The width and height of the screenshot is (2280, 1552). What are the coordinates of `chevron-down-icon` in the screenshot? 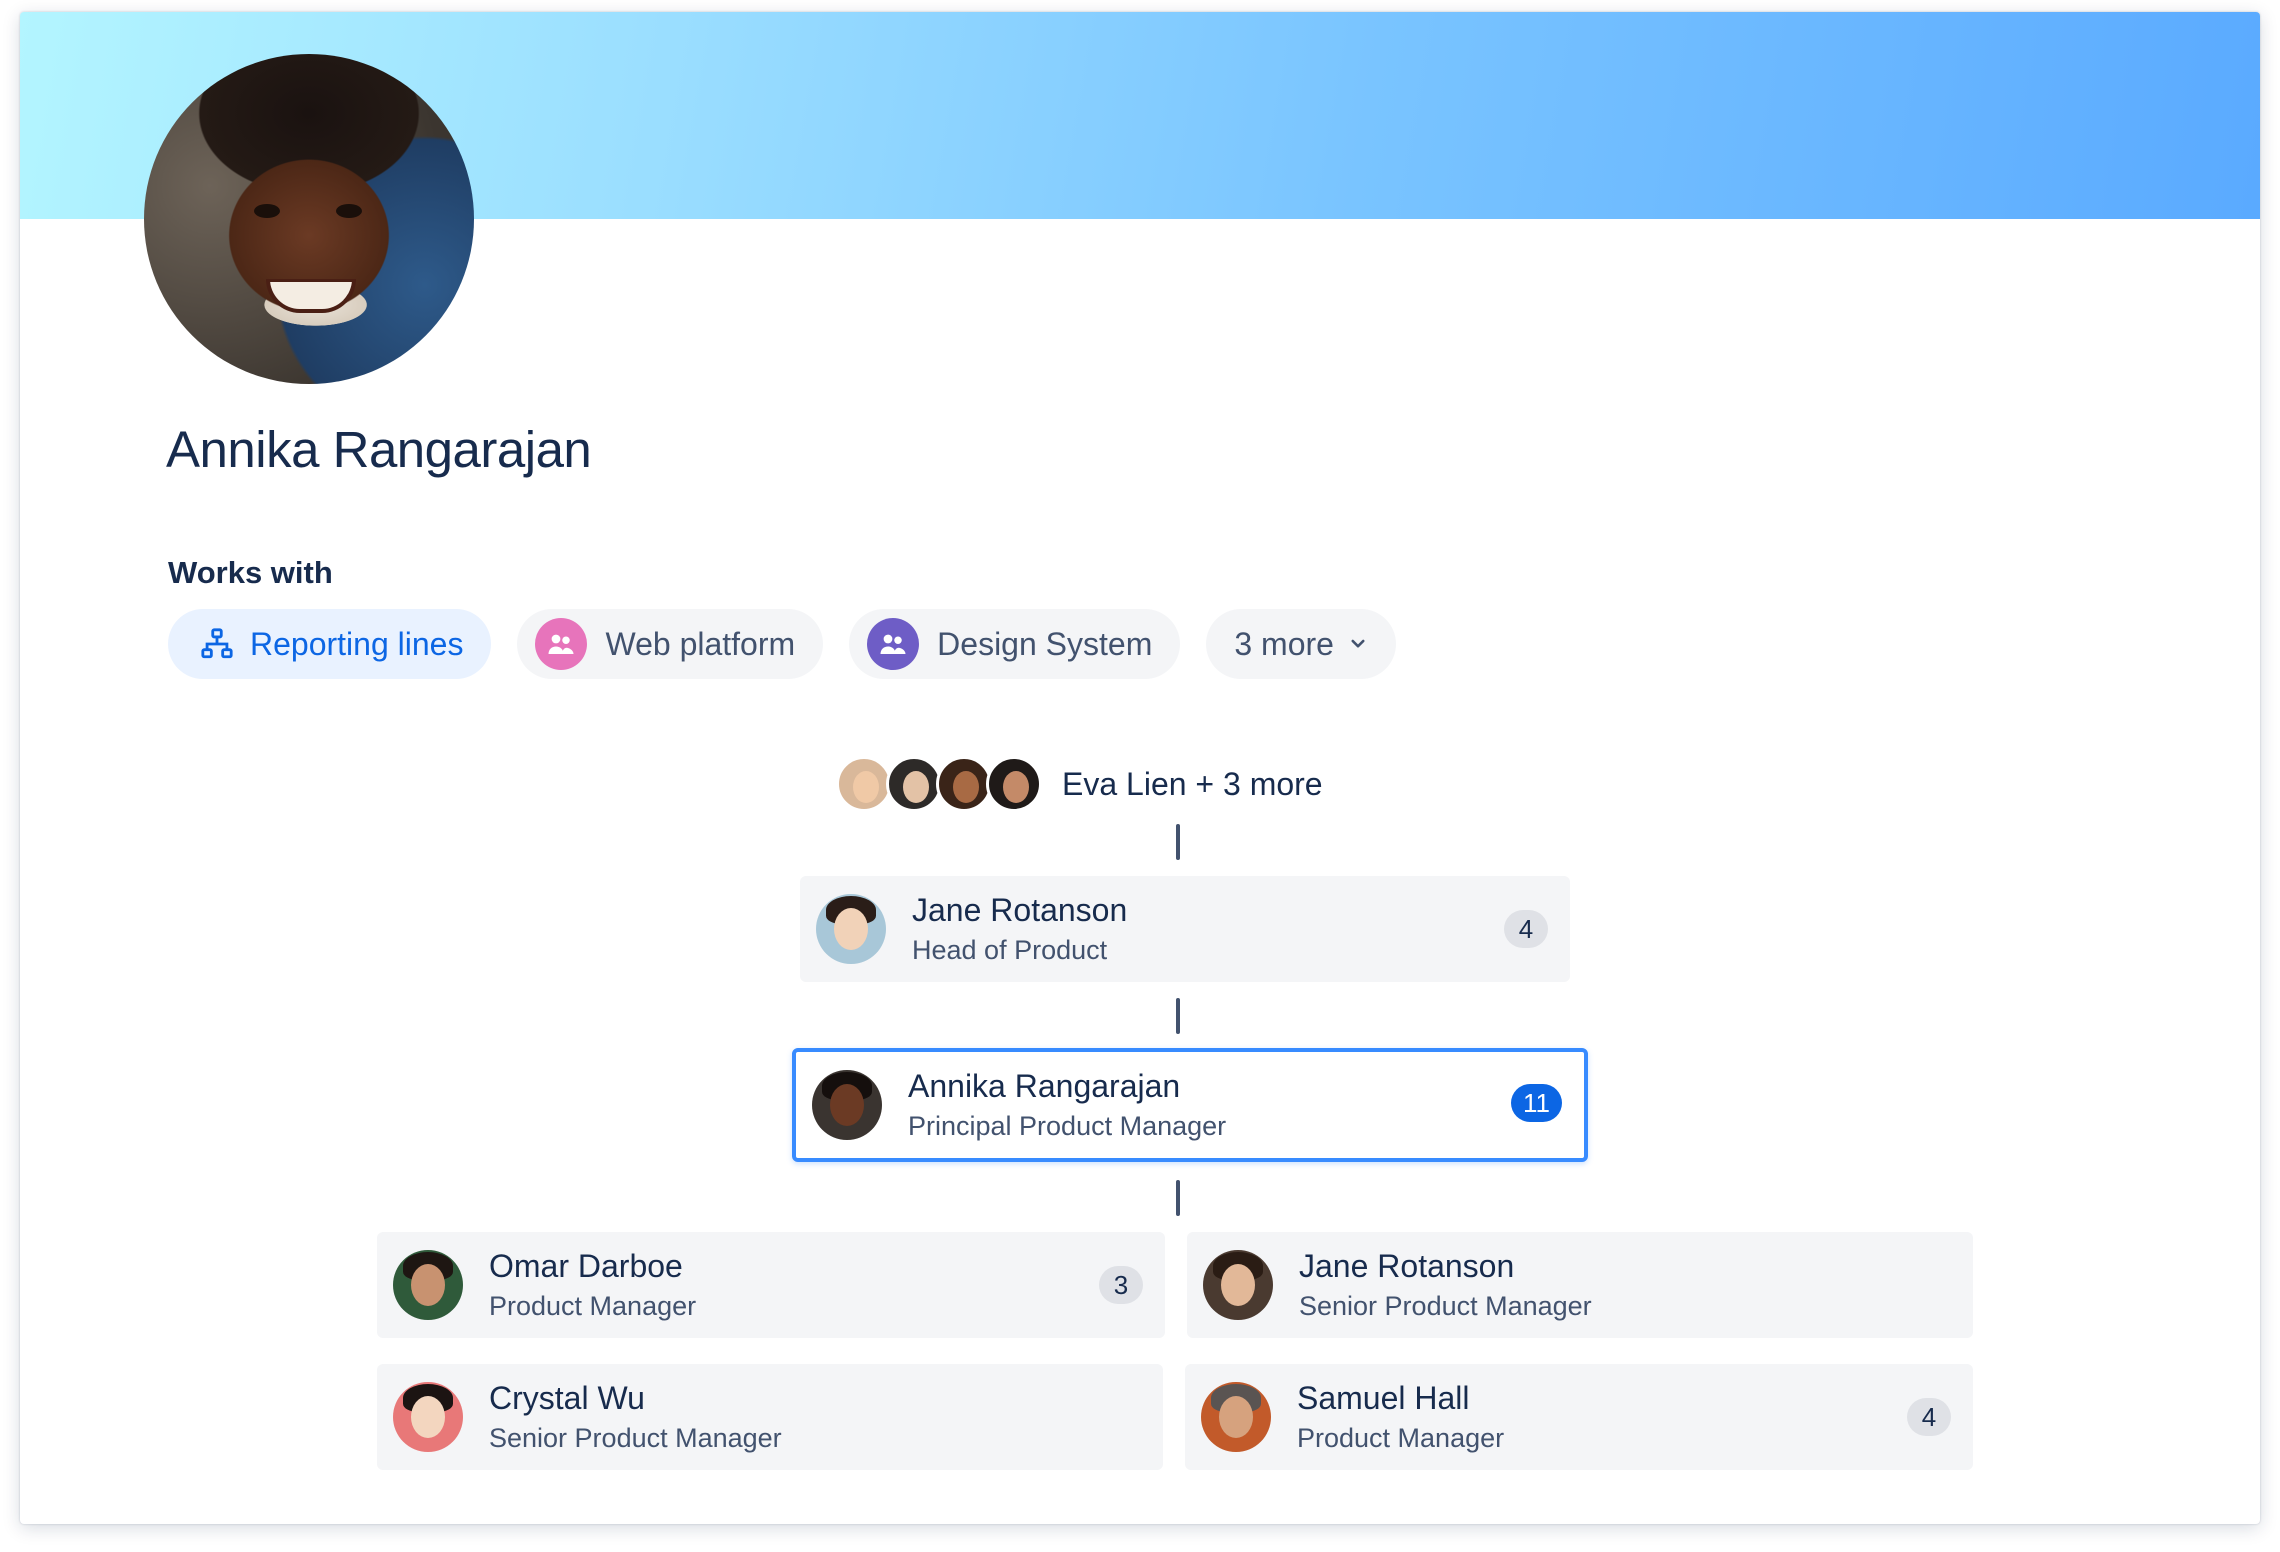 It's located at (1358, 644).